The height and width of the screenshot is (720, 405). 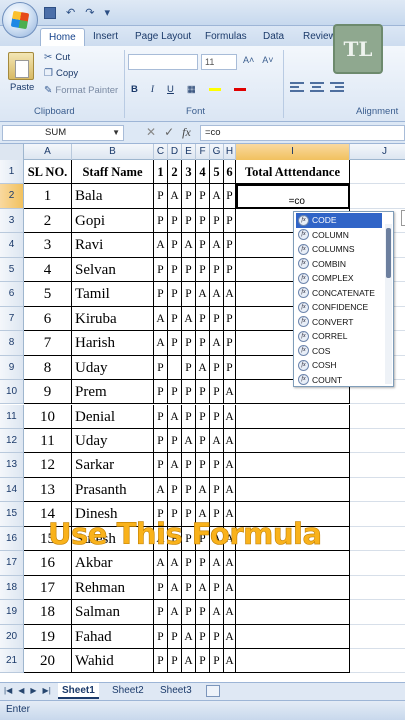 What do you see at coordinates (113, 294) in the screenshot?
I see `staff-name-cell: Tamil` at bounding box center [113, 294].